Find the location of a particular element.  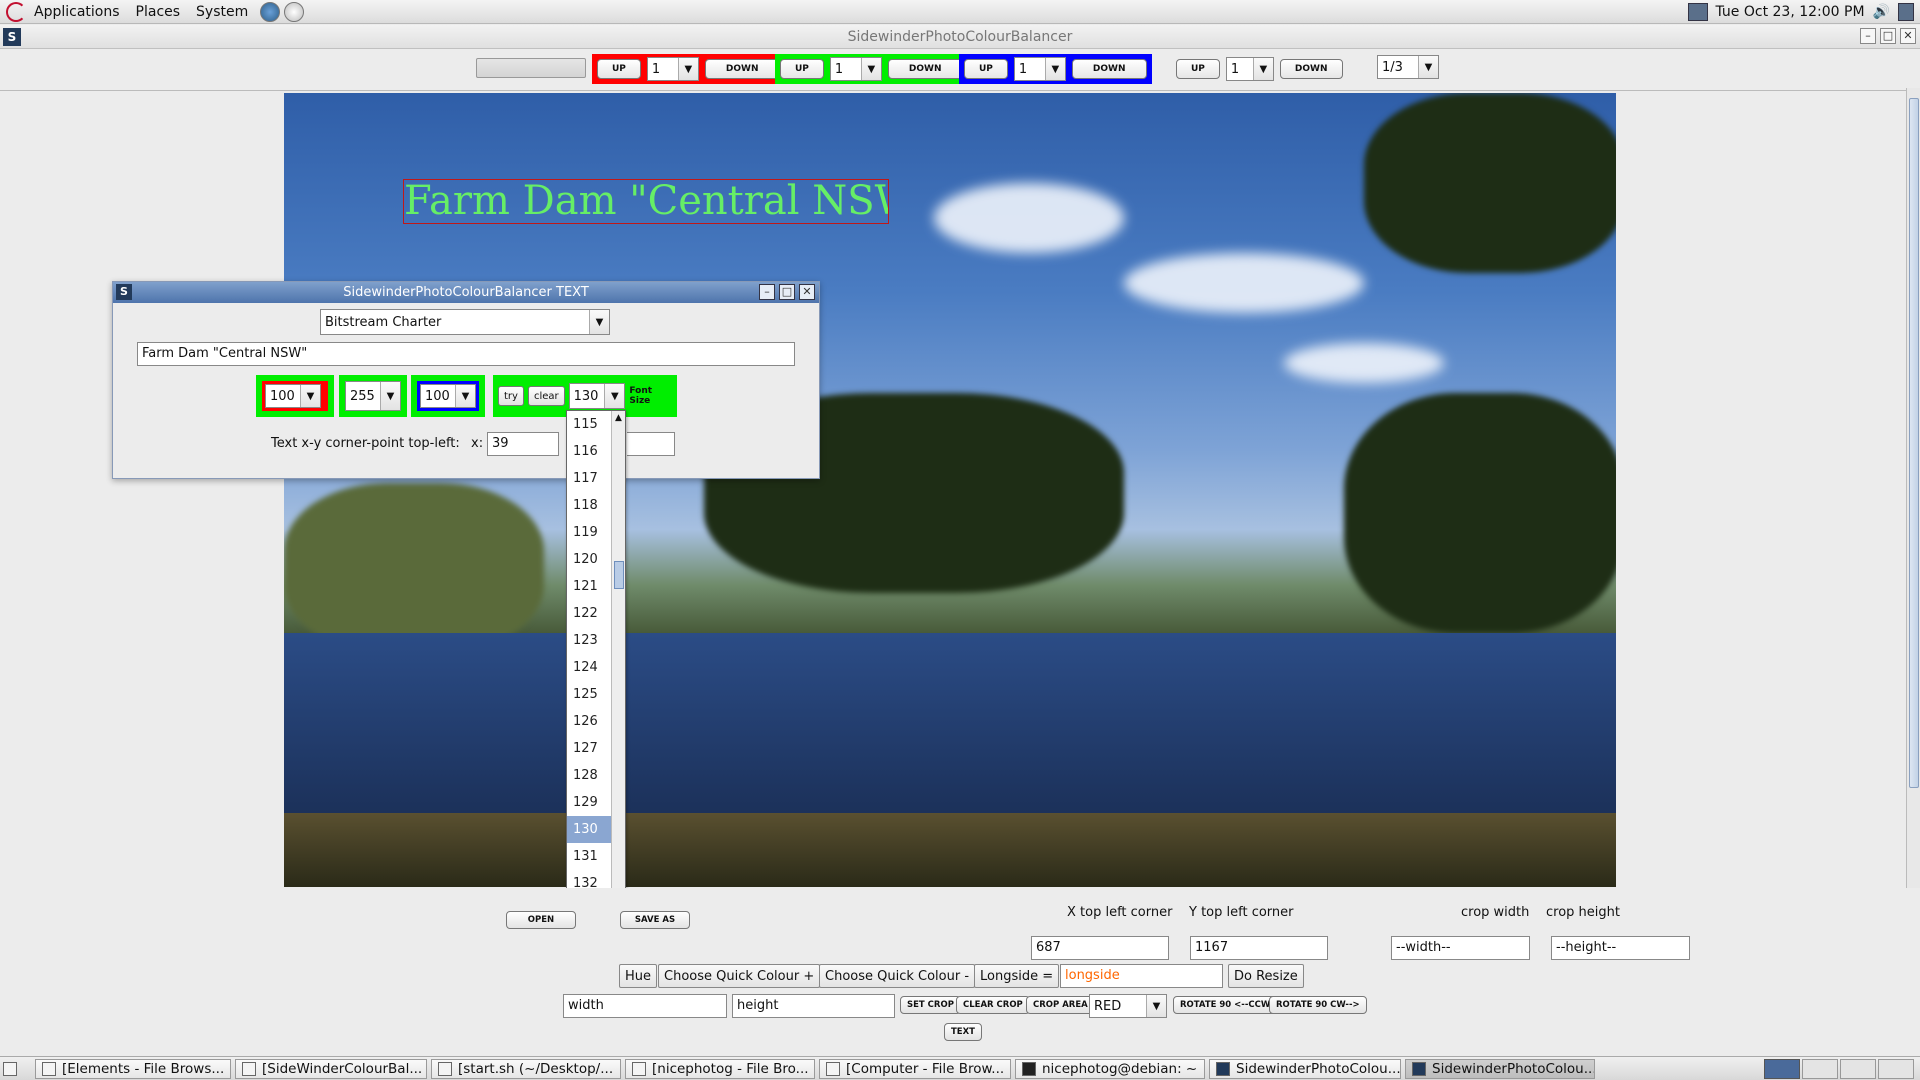

debian-logo-icon is located at coordinates (16, 11).